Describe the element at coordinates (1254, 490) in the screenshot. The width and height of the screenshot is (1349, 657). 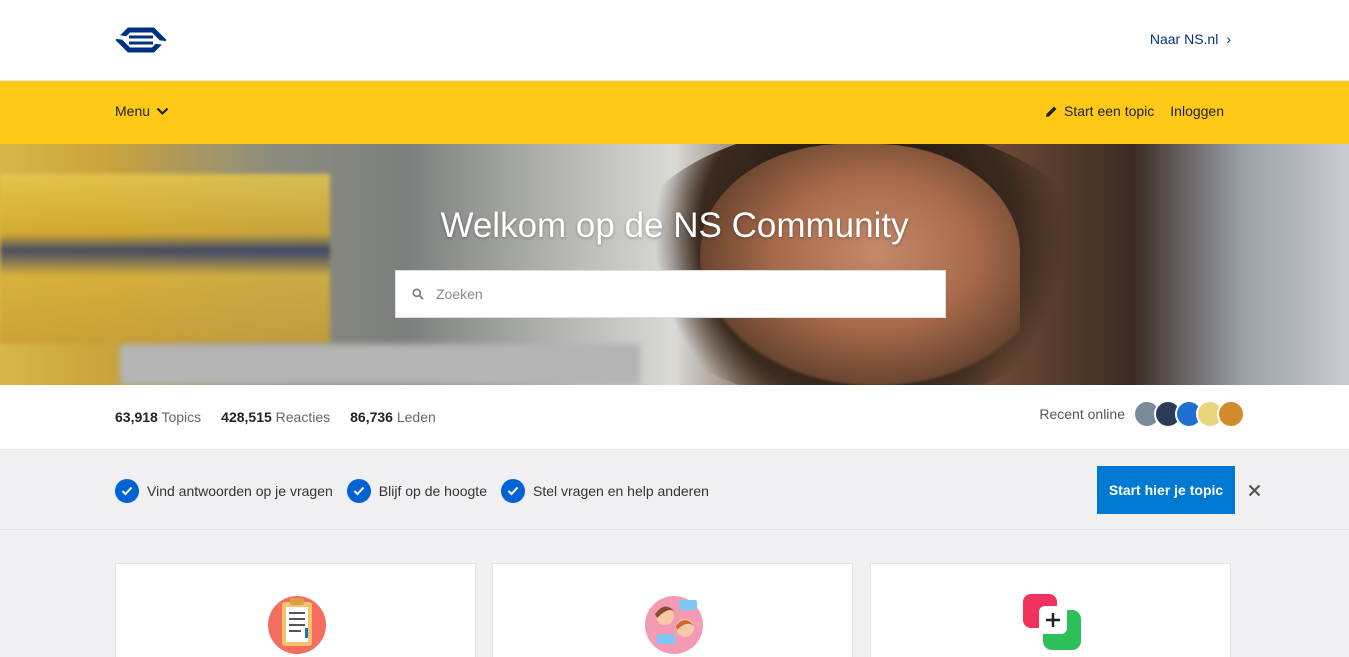
I see `close-icon` at that location.